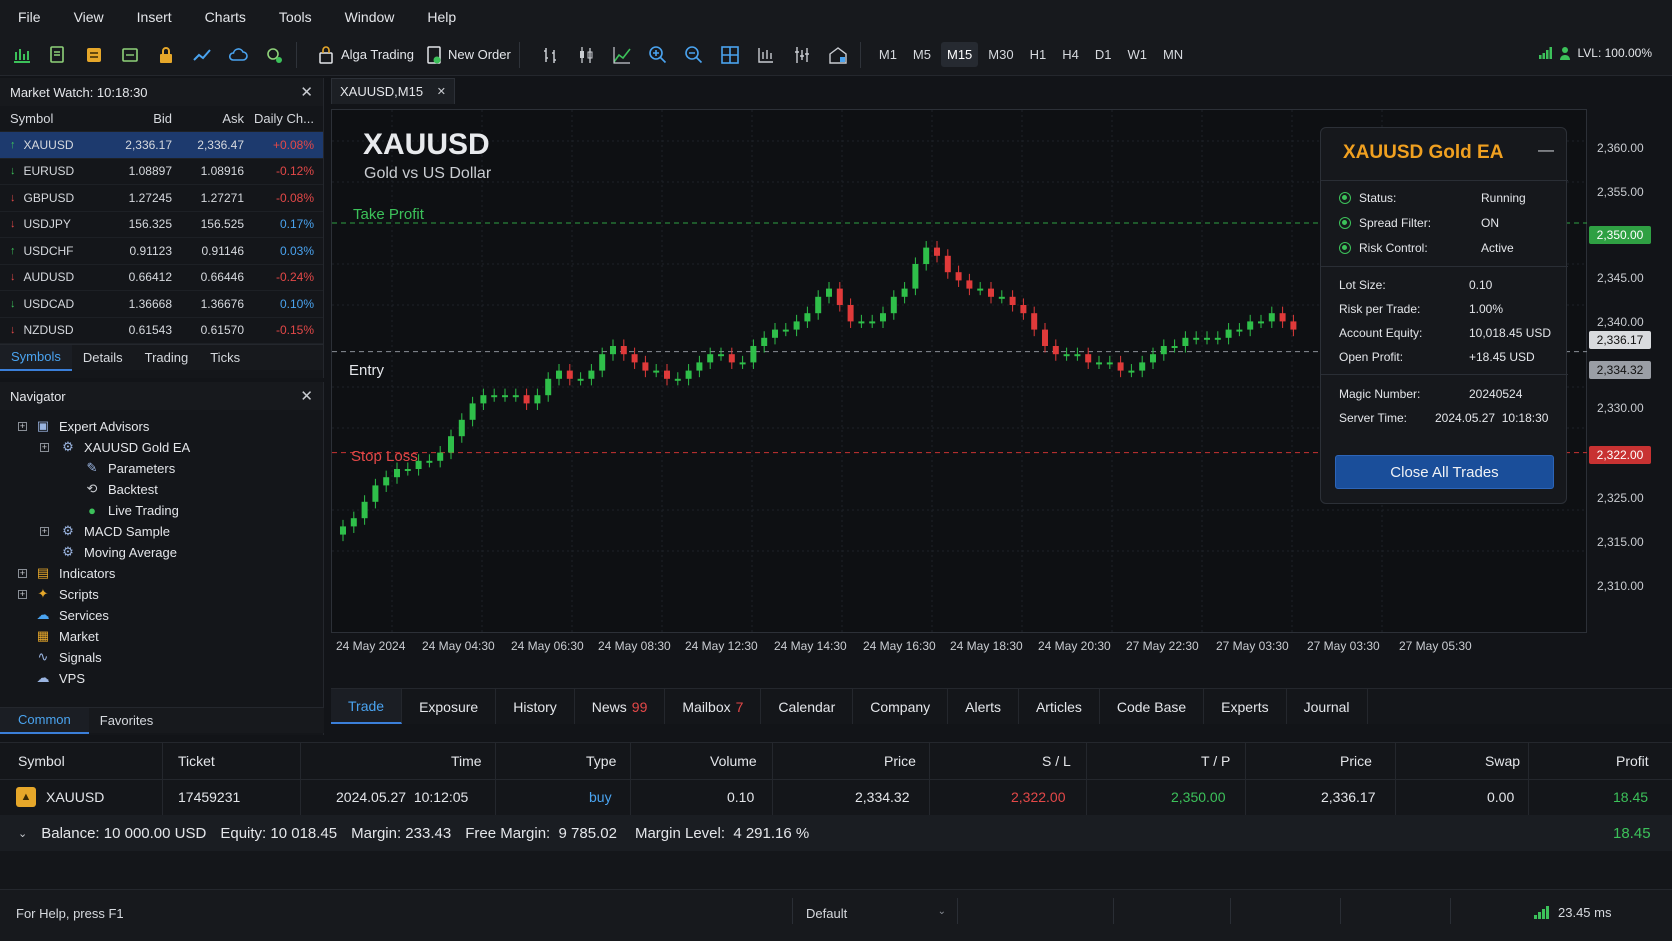 The image size is (1672, 941). What do you see at coordinates (441, 17) in the screenshot?
I see `menu-help: Help` at bounding box center [441, 17].